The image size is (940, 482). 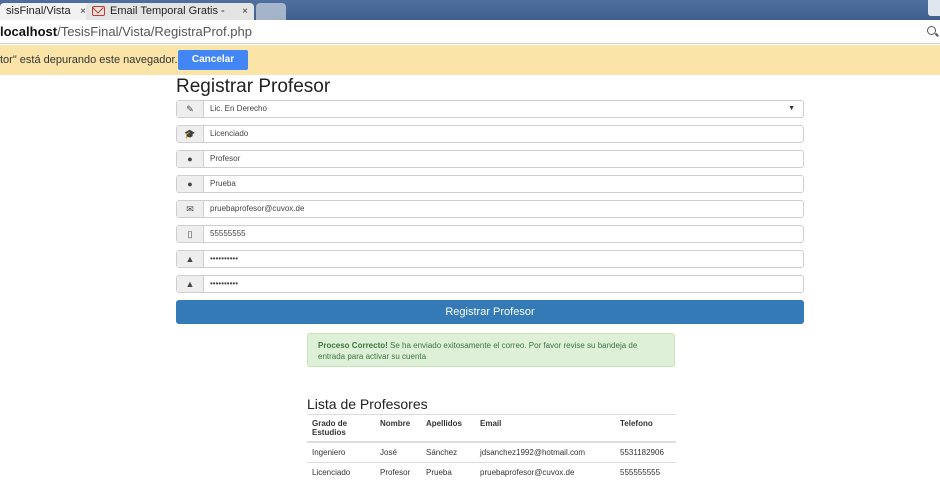 What do you see at coordinates (228, 234) in the screenshot?
I see `phone-value: 55555555` at bounding box center [228, 234].